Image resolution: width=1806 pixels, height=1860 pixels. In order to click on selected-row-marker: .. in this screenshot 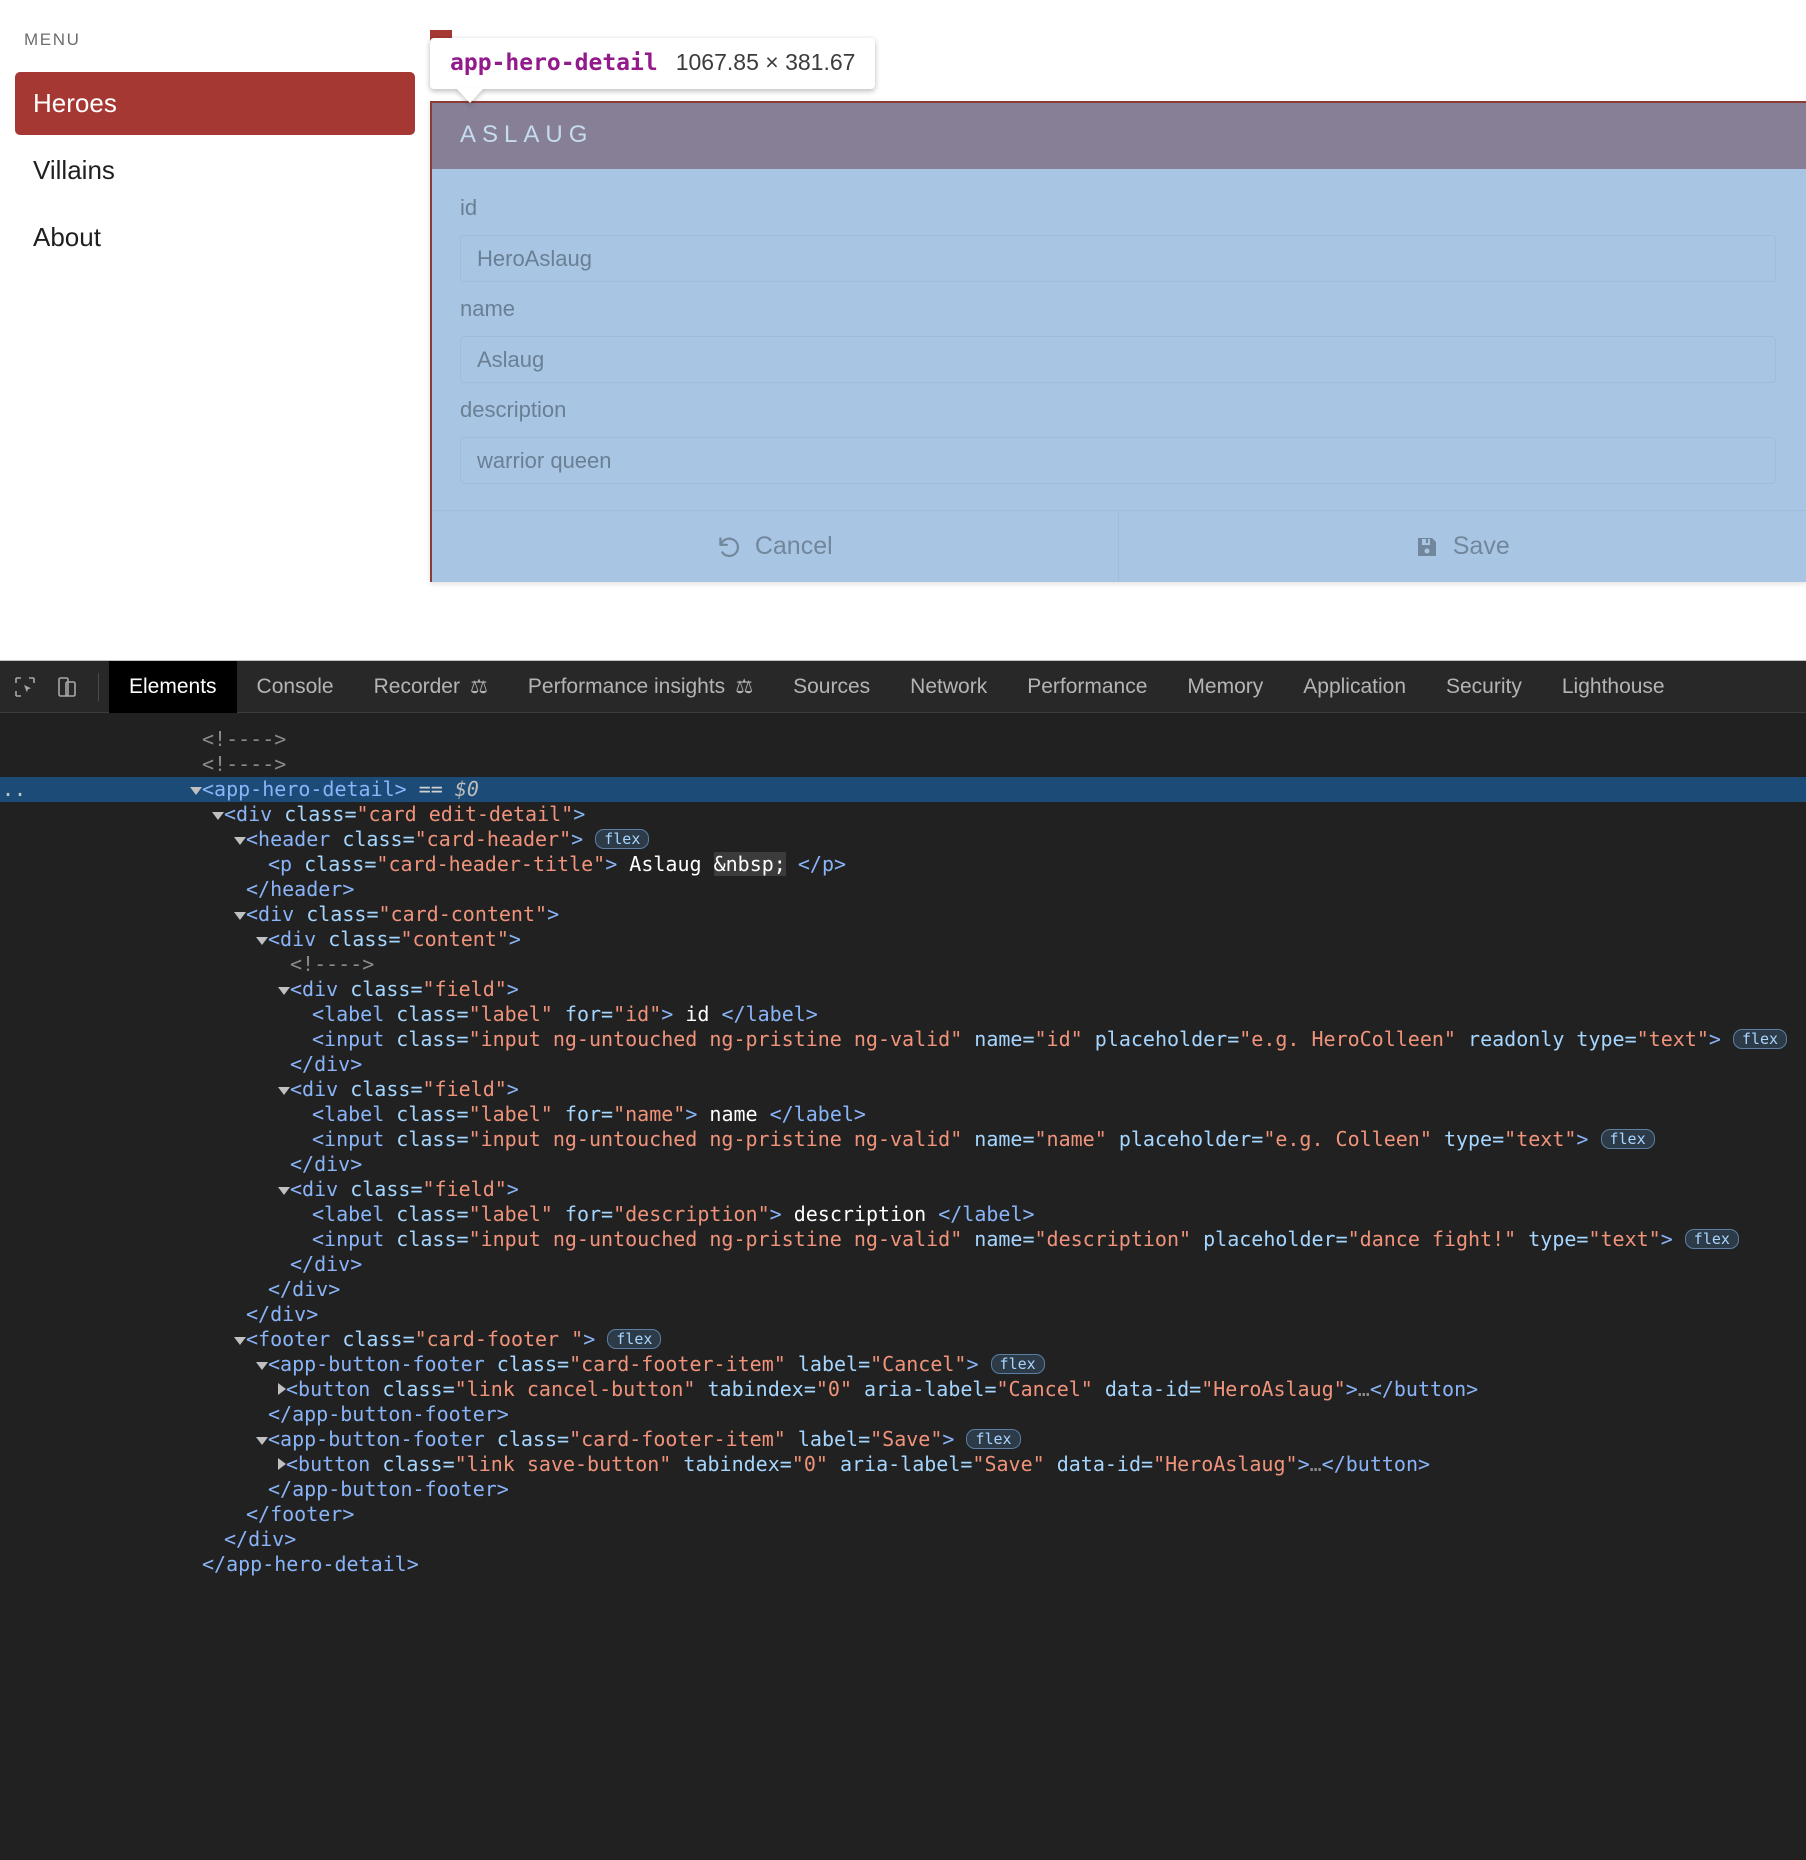, I will do `click(14, 789)`.